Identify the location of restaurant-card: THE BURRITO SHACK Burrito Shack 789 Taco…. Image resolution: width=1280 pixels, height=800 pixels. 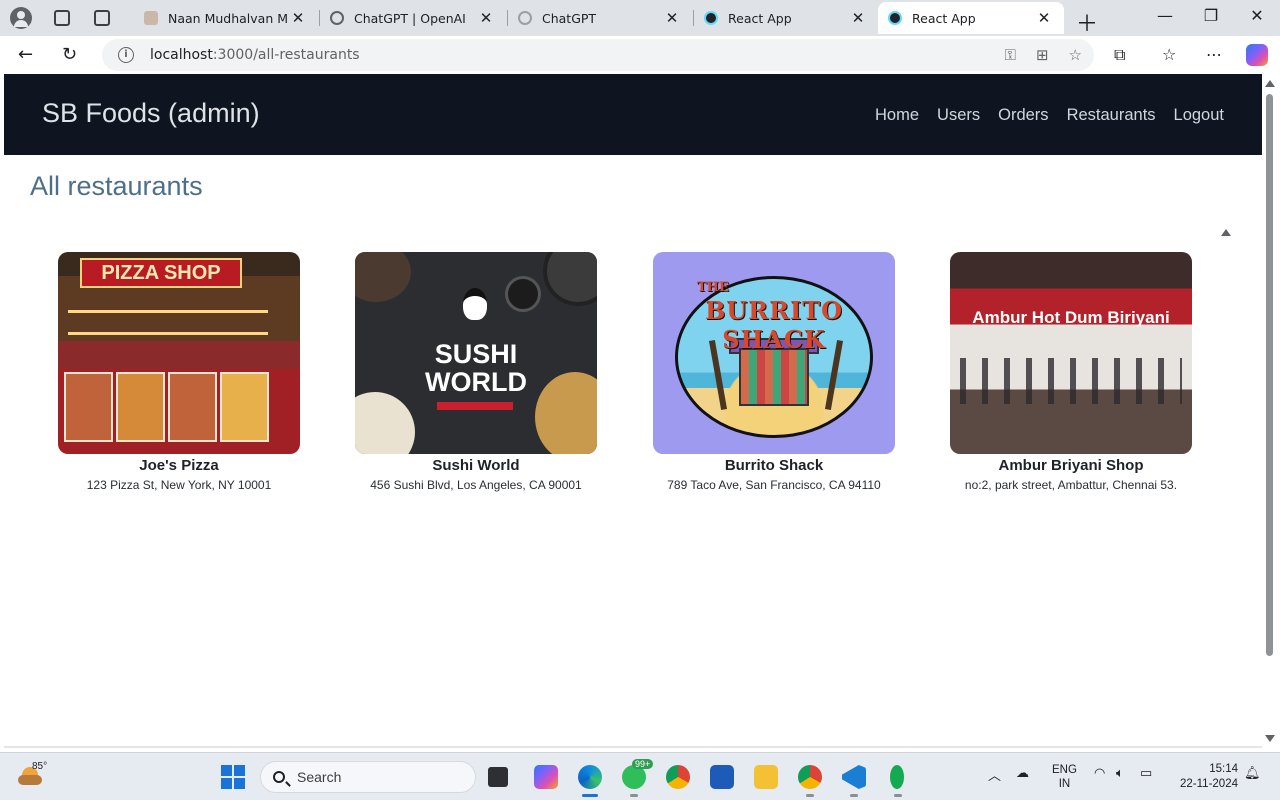
(774, 372).